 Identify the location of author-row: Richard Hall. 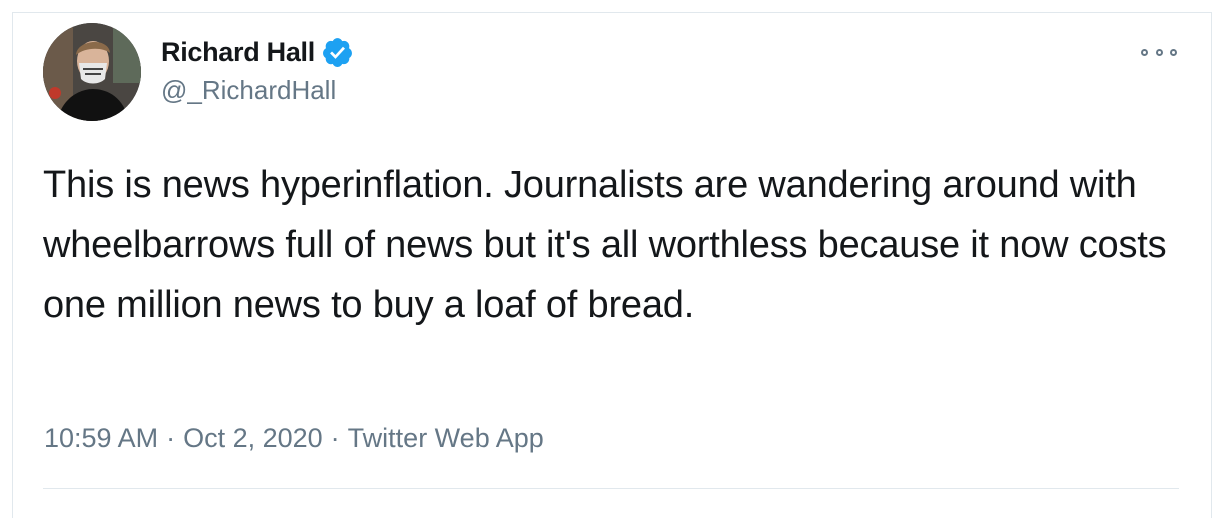
(257, 52).